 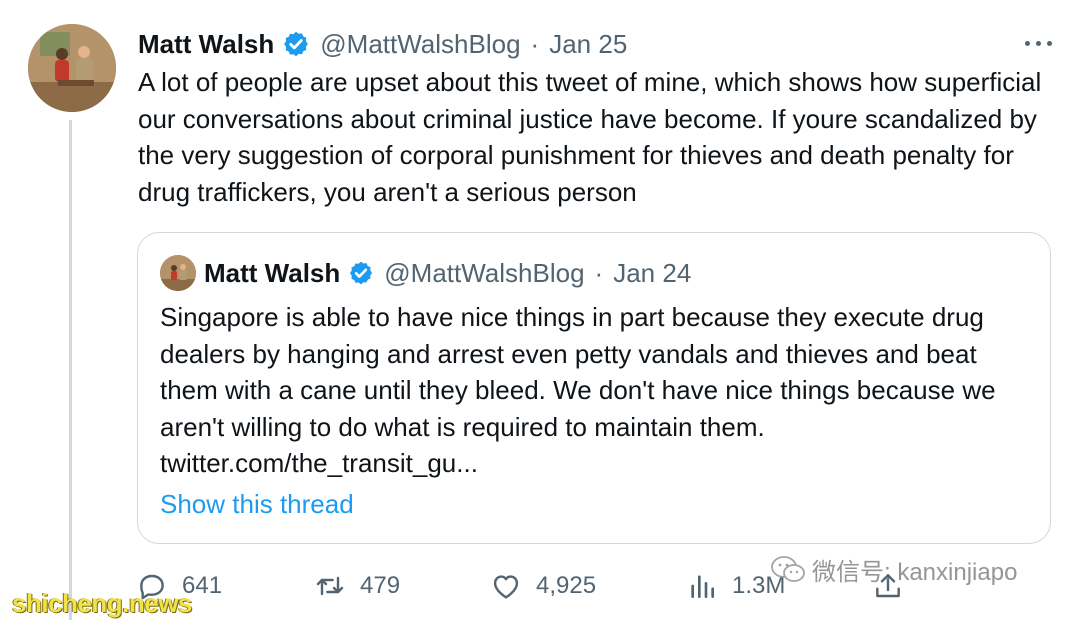 What do you see at coordinates (72, 68) in the screenshot?
I see `avatar` at bounding box center [72, 68].